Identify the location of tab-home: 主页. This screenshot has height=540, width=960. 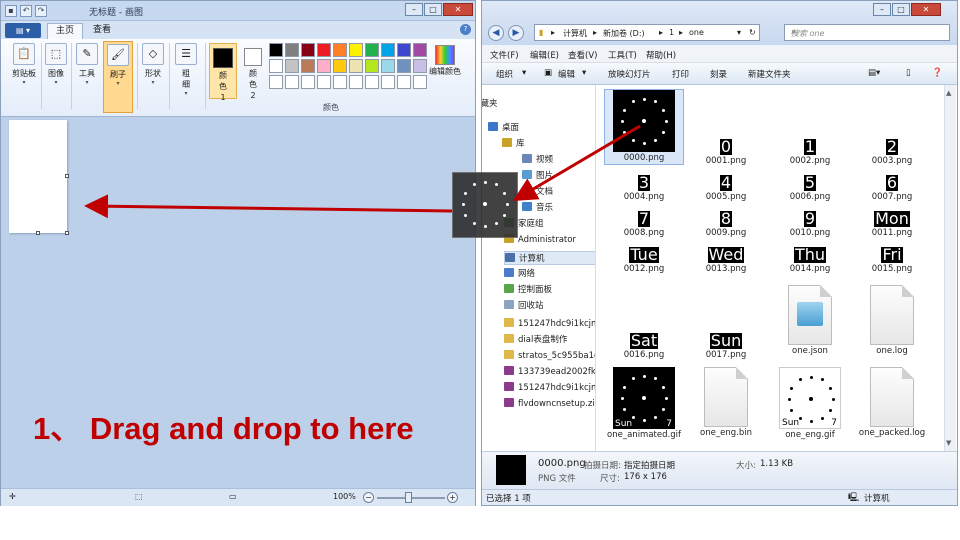
(65, 31).